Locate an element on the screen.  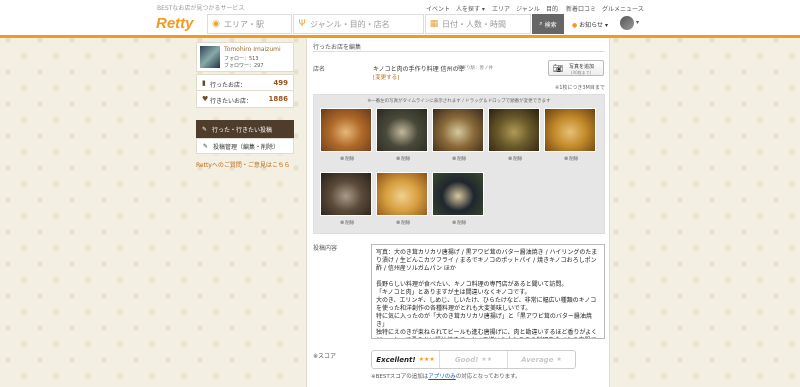
nav-event: イベント is located at coordinates (438, 8).